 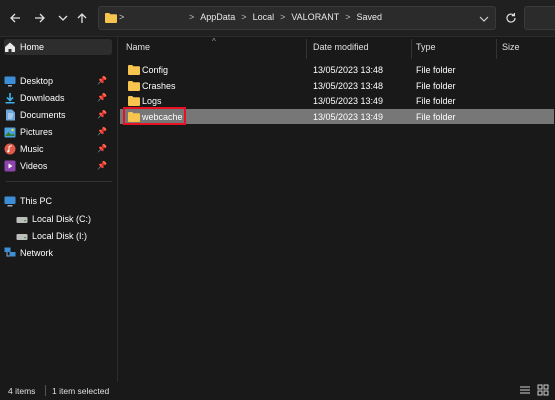 I want to click on arrow-left-icon, so click(x=15, y=18).